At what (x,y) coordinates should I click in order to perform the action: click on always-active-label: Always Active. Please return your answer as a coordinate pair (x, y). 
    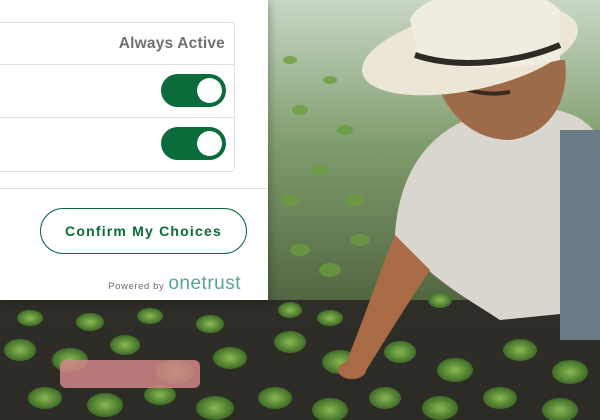
    Looking at the image, I should click on (171, 43).